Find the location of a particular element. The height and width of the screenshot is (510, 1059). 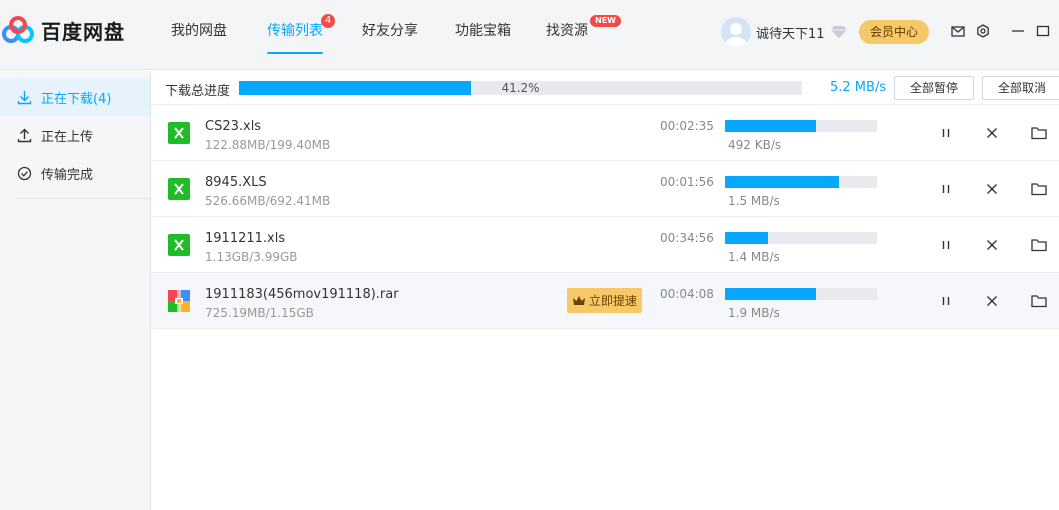

maximize-icon is located at coordinates (1043, 31).